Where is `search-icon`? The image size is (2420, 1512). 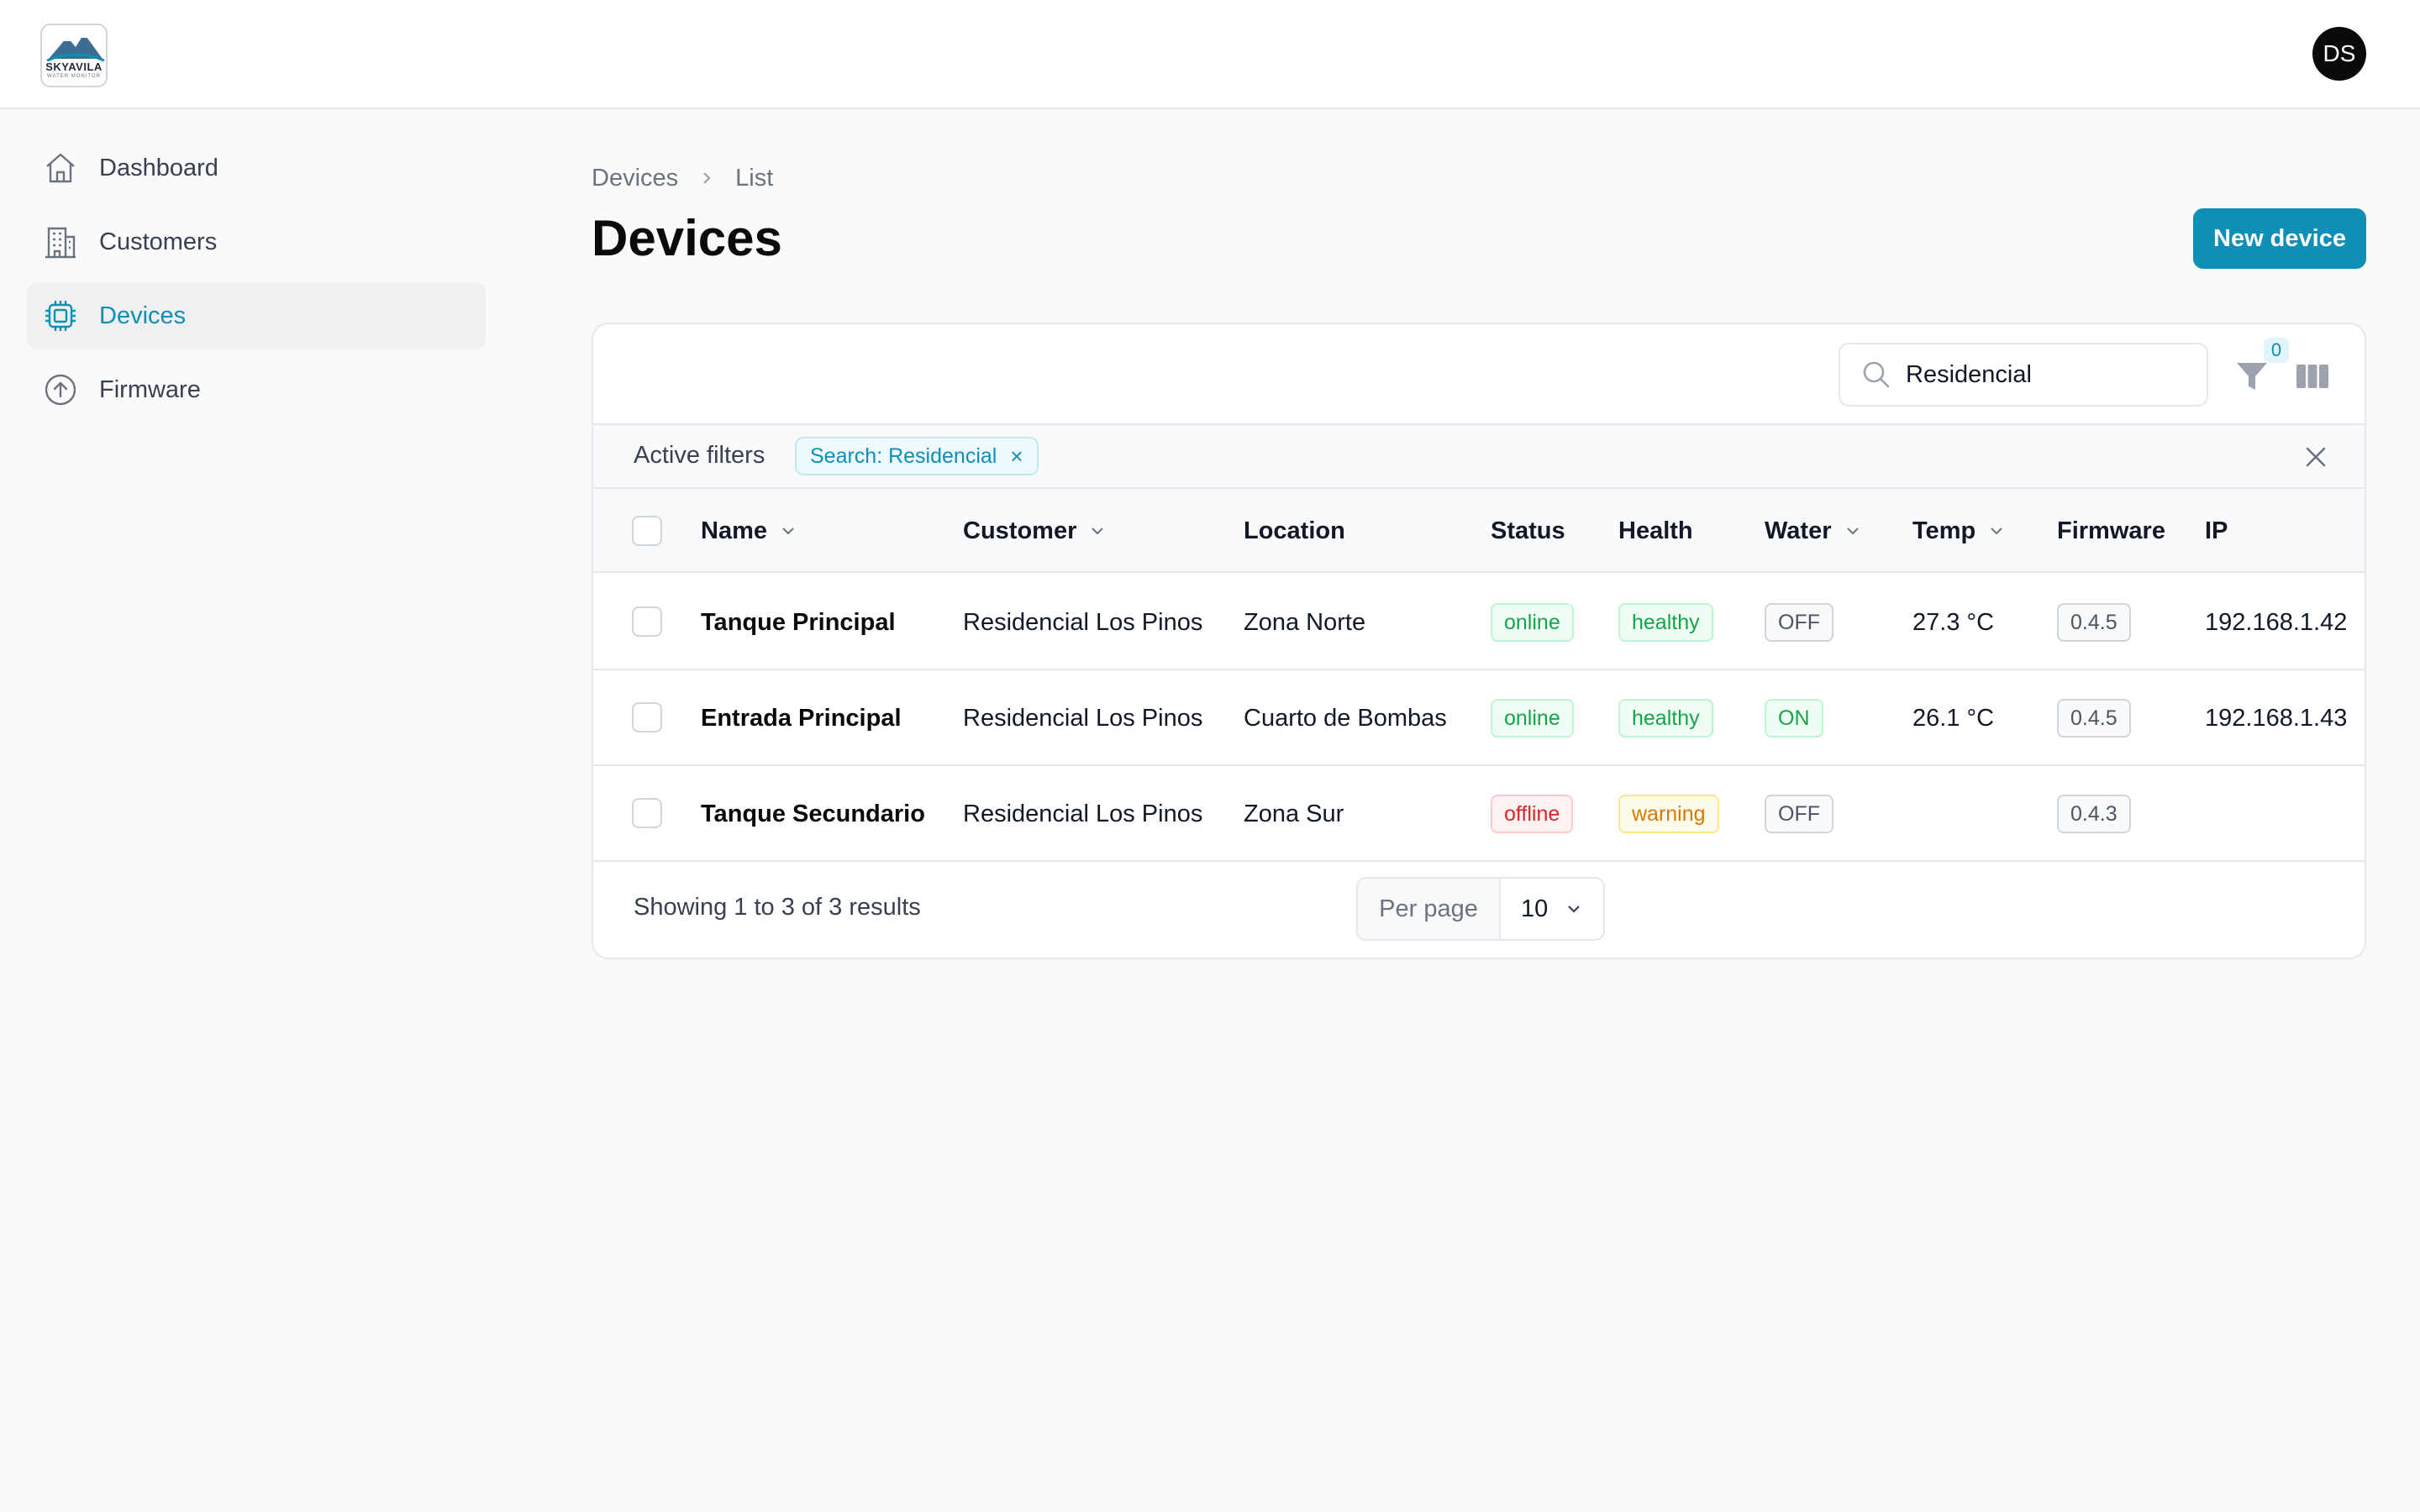
search-icon is located at coordinates (1876, 374).